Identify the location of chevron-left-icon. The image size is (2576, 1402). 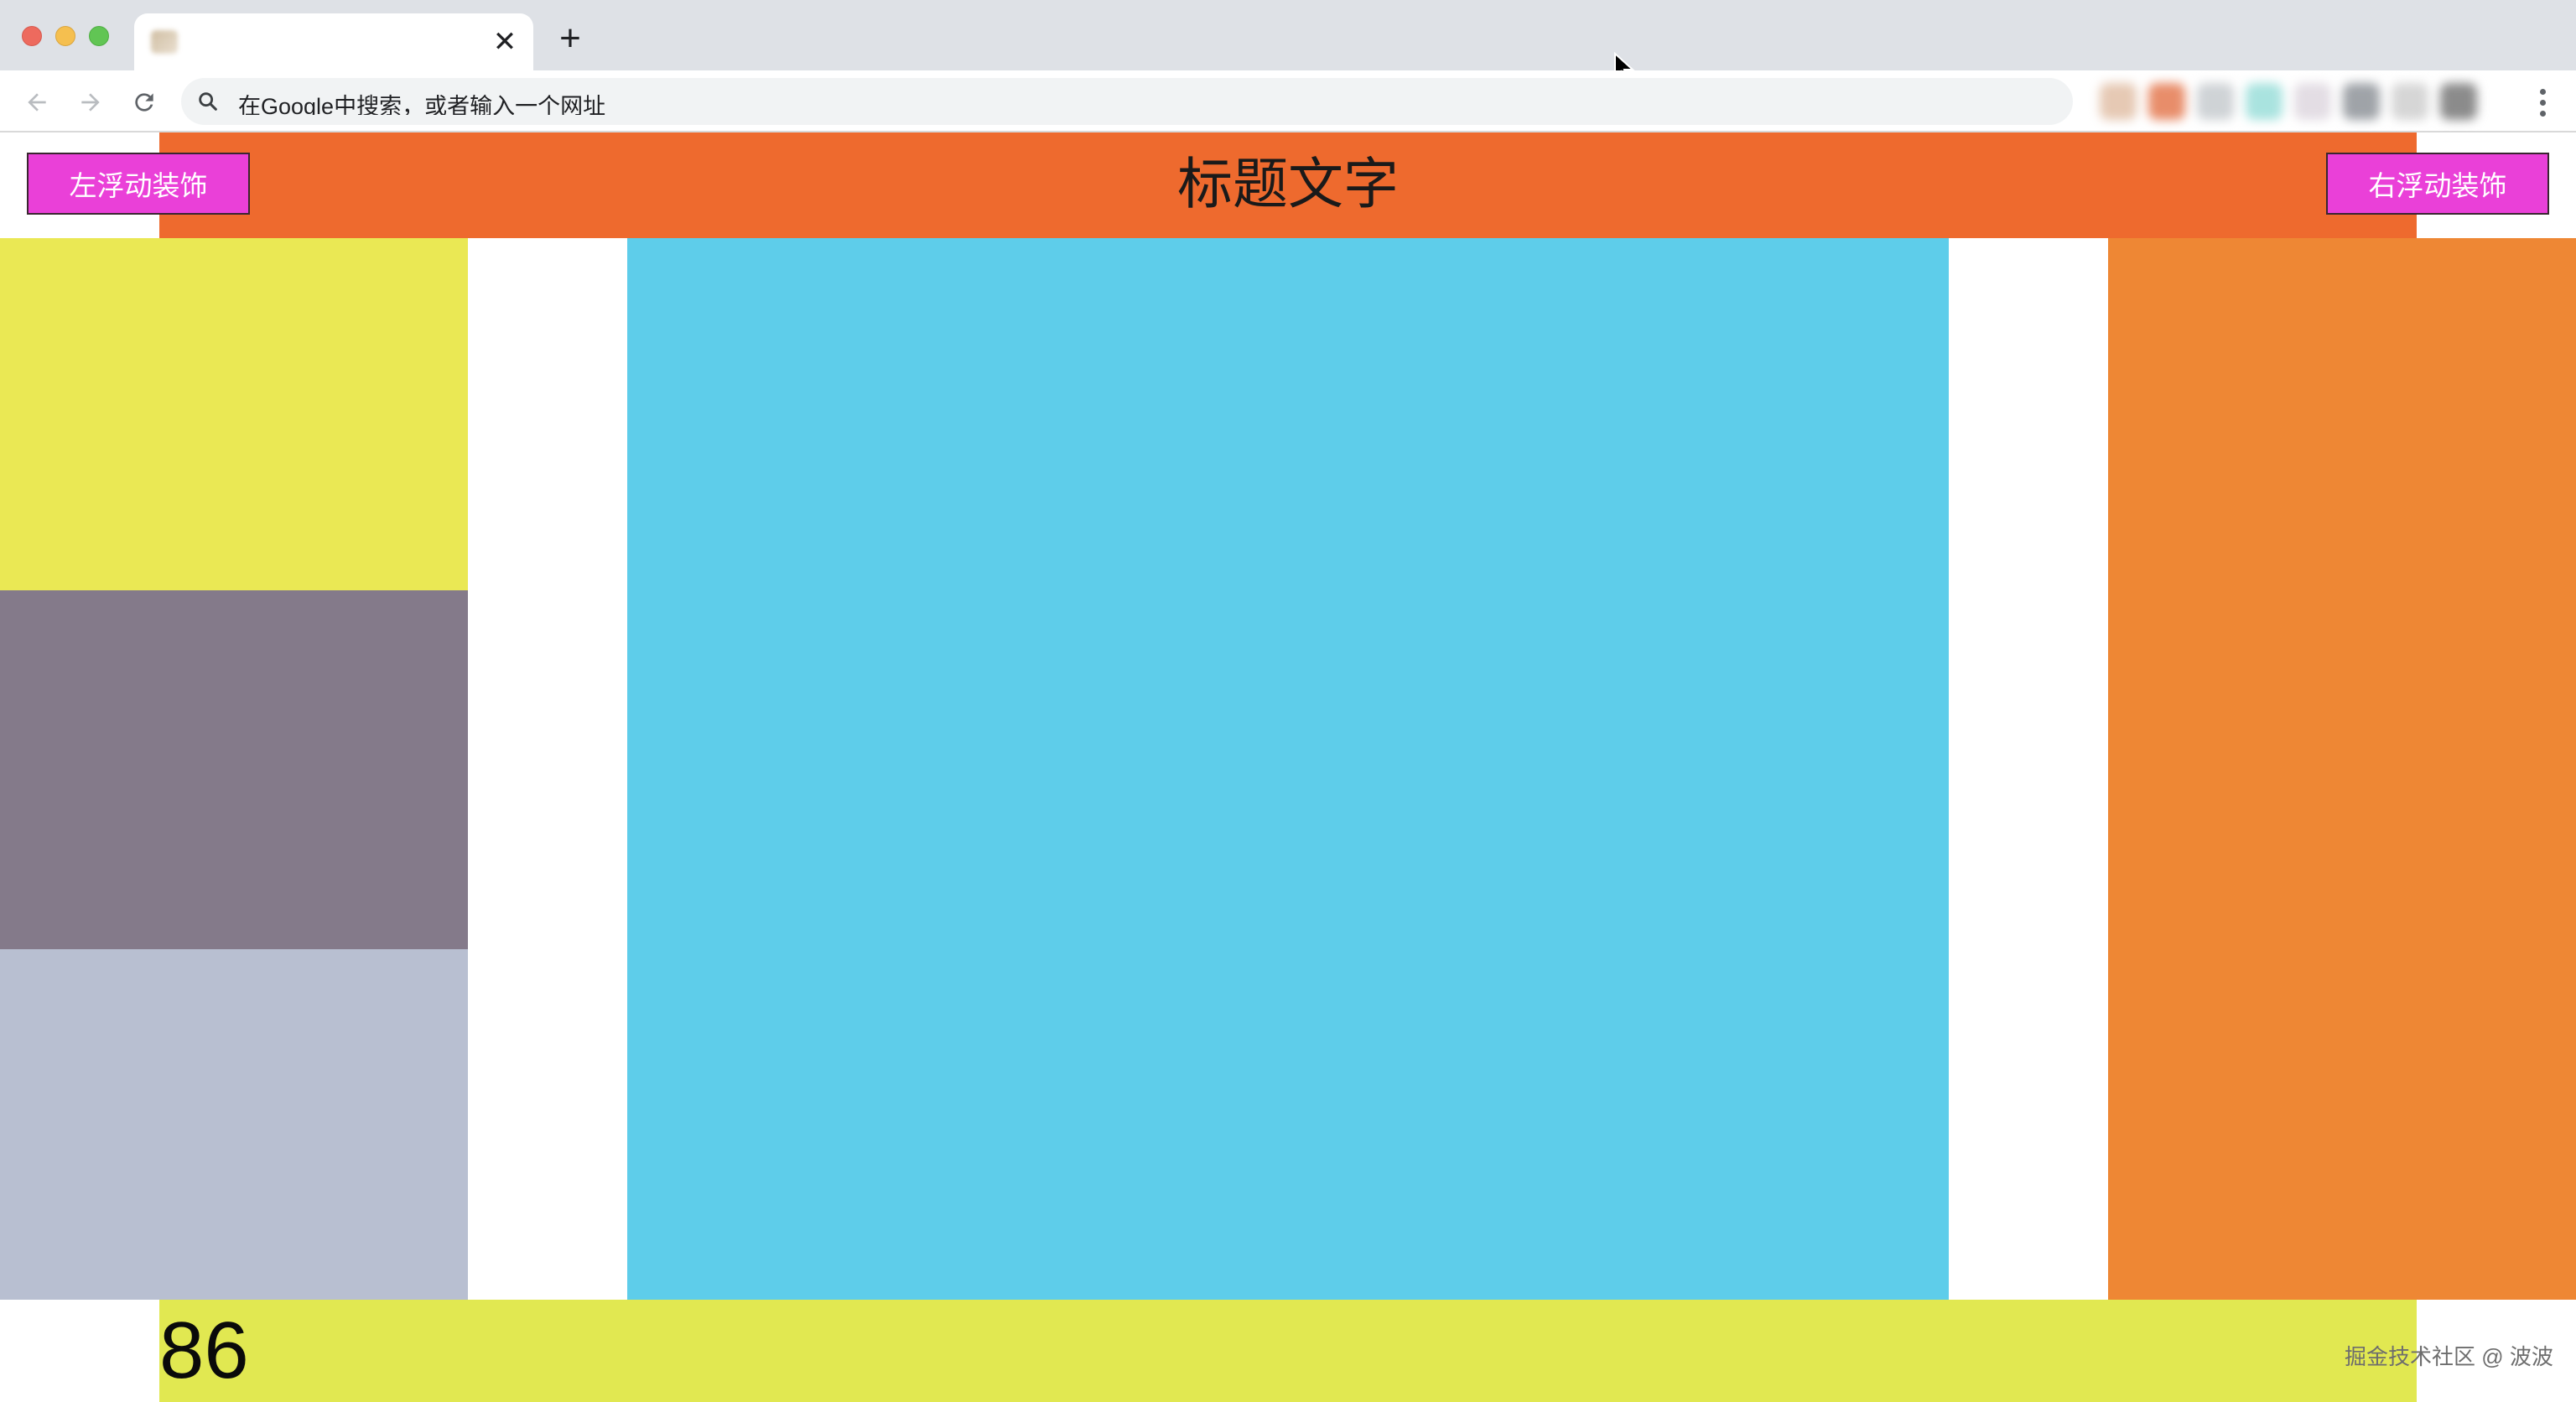
(37, 102).